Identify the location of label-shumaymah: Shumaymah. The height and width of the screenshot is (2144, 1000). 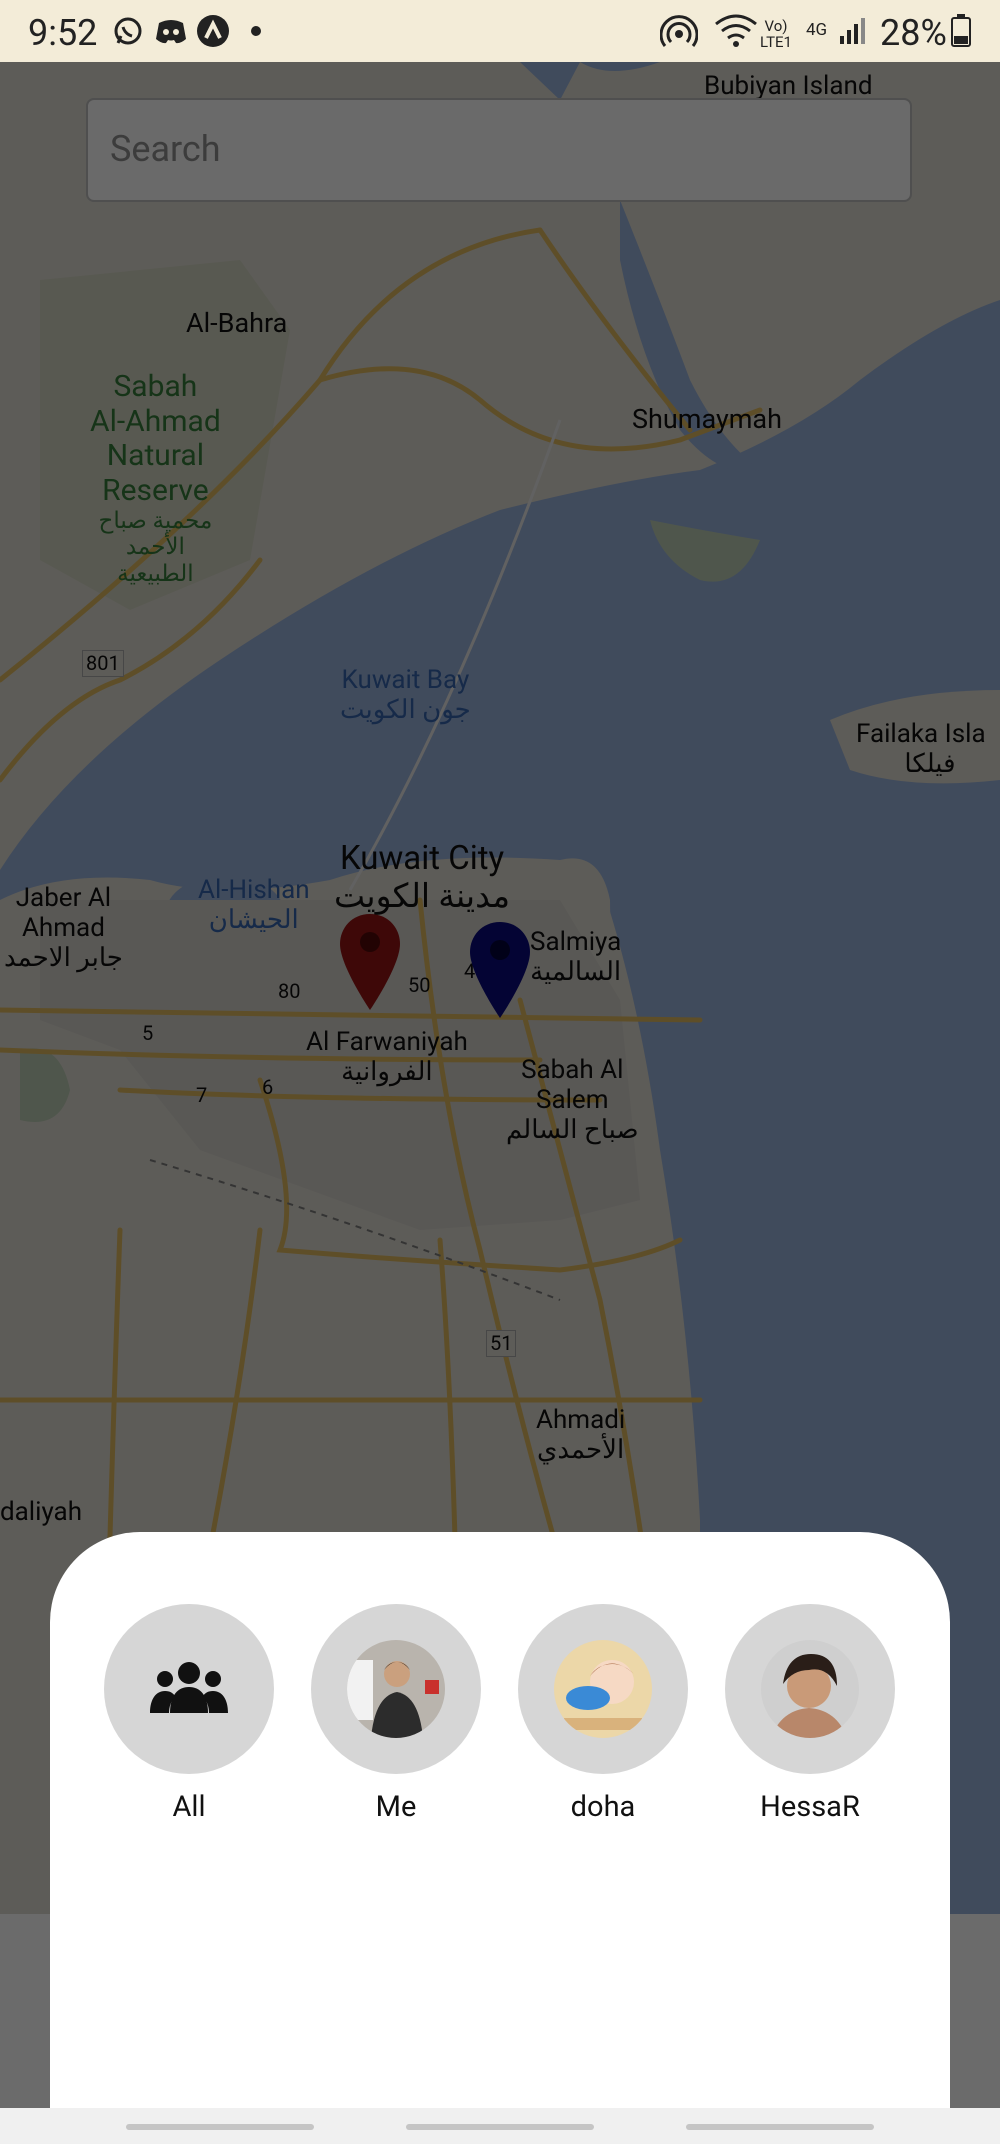
(707, 419).